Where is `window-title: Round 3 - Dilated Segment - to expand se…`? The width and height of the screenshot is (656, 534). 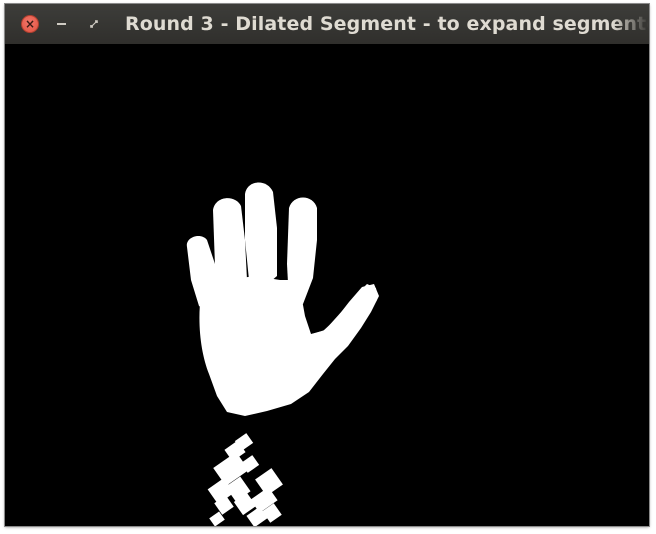 window-title: Round 3 - Dilated Segment - to expand se… is located at coordinates (387, 24).